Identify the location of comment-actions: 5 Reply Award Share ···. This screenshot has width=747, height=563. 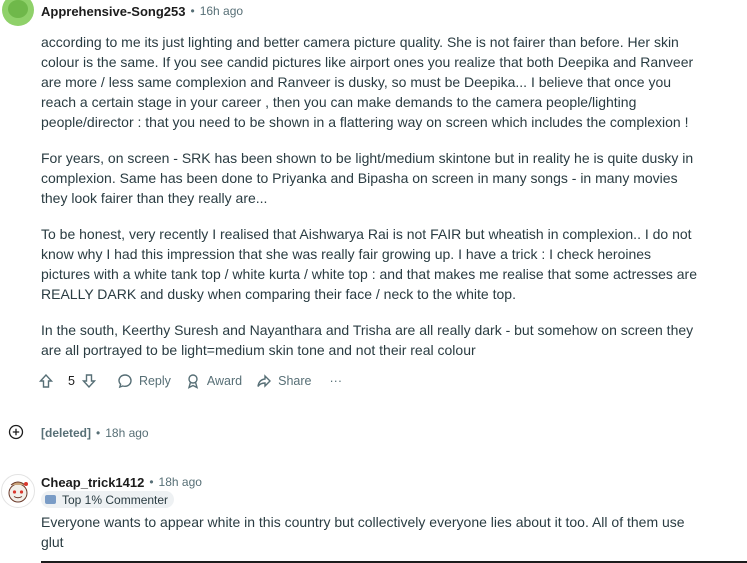
(197, 381).